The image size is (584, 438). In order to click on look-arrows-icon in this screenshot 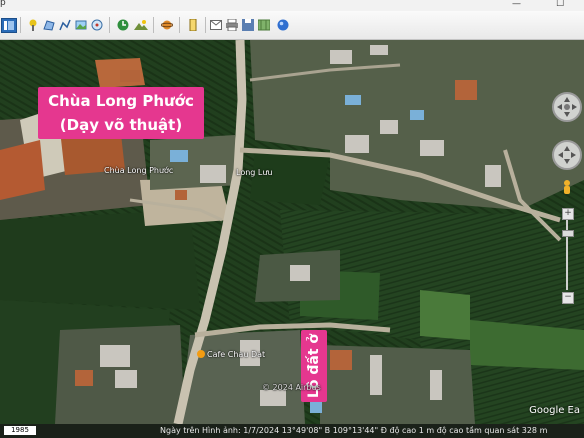, I will do `click(567, 107)`.